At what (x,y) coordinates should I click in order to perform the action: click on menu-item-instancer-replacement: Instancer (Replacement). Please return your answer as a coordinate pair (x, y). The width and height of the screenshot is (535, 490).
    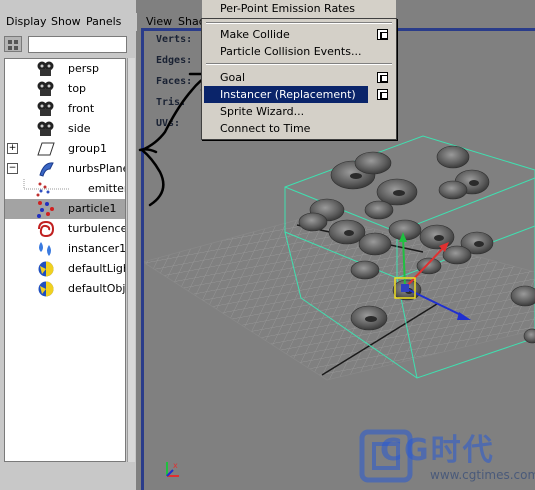
    Looking at the image, I should click on (286, 94).